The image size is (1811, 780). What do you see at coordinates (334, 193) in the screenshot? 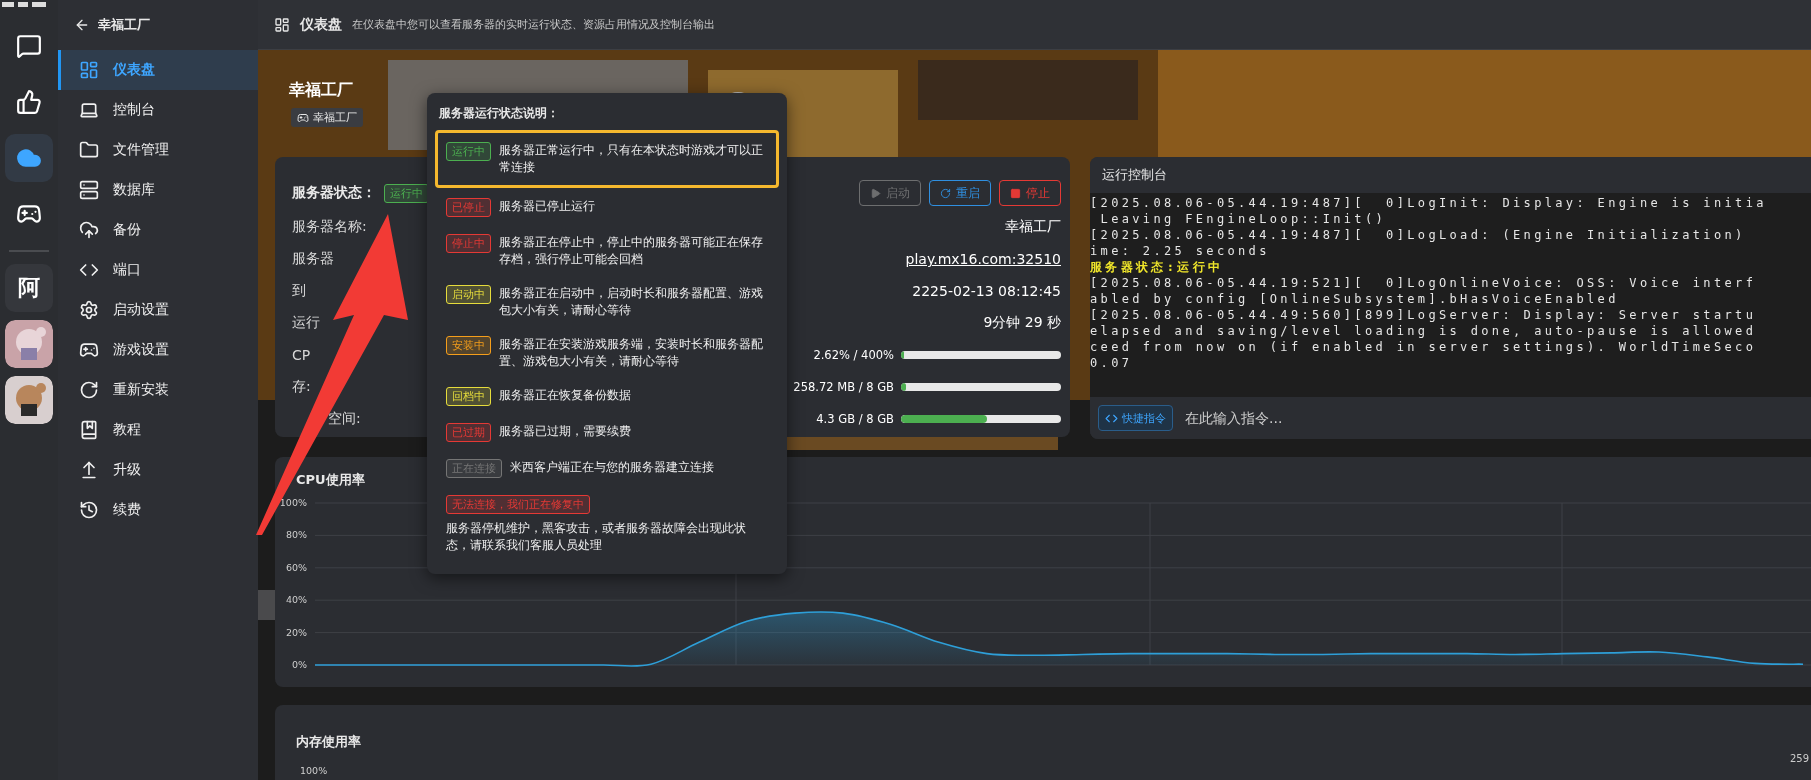
I see `status-label: 服务器状态：` at bounding box center [334, 193].